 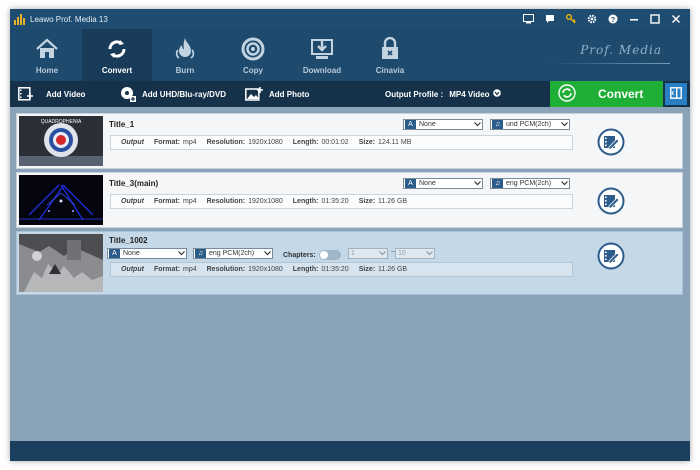 What do you see at coordinates (350, 19) in the screenshot?
I see `title-bar: Leawo Prof. Media 13 ?` at bounding box center [350, 19].